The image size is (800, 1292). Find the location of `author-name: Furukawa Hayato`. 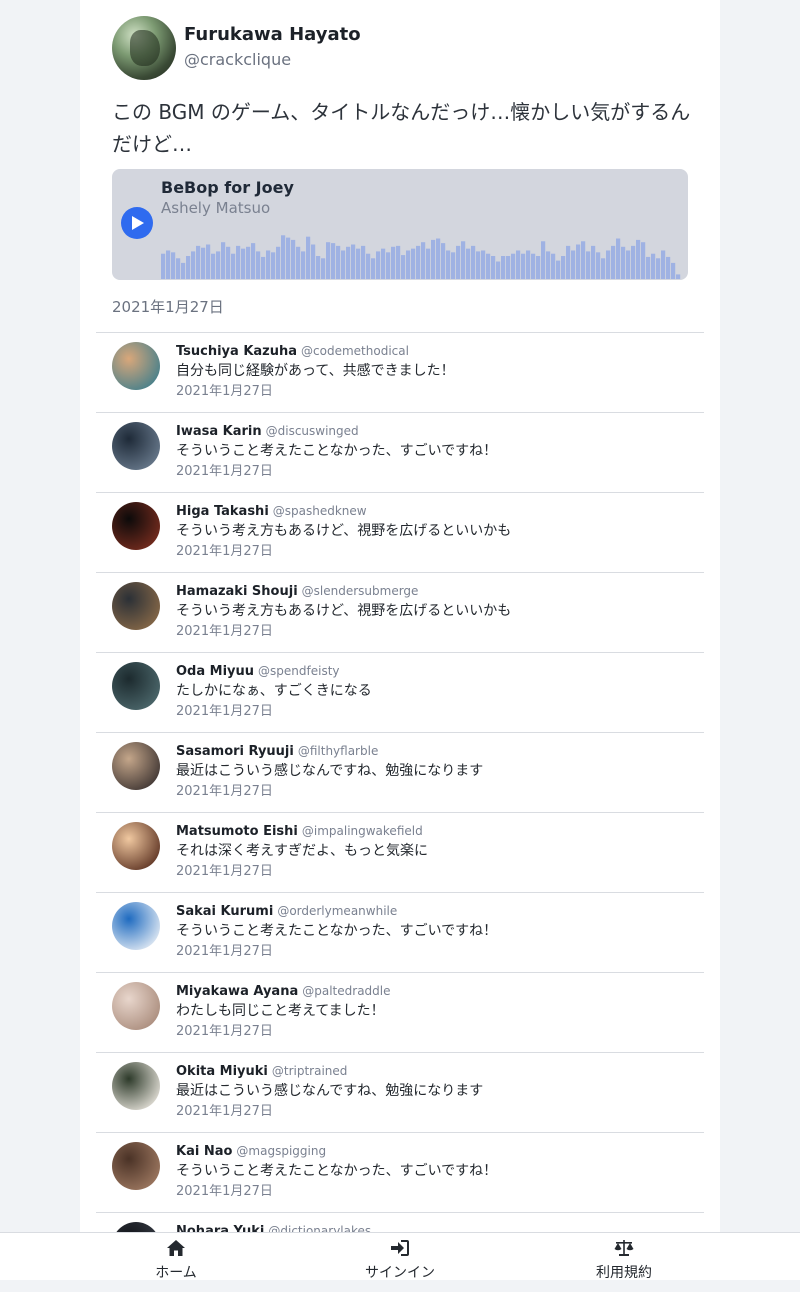

author-name: Furukawa Hayato is located at coordinates (272, 34).